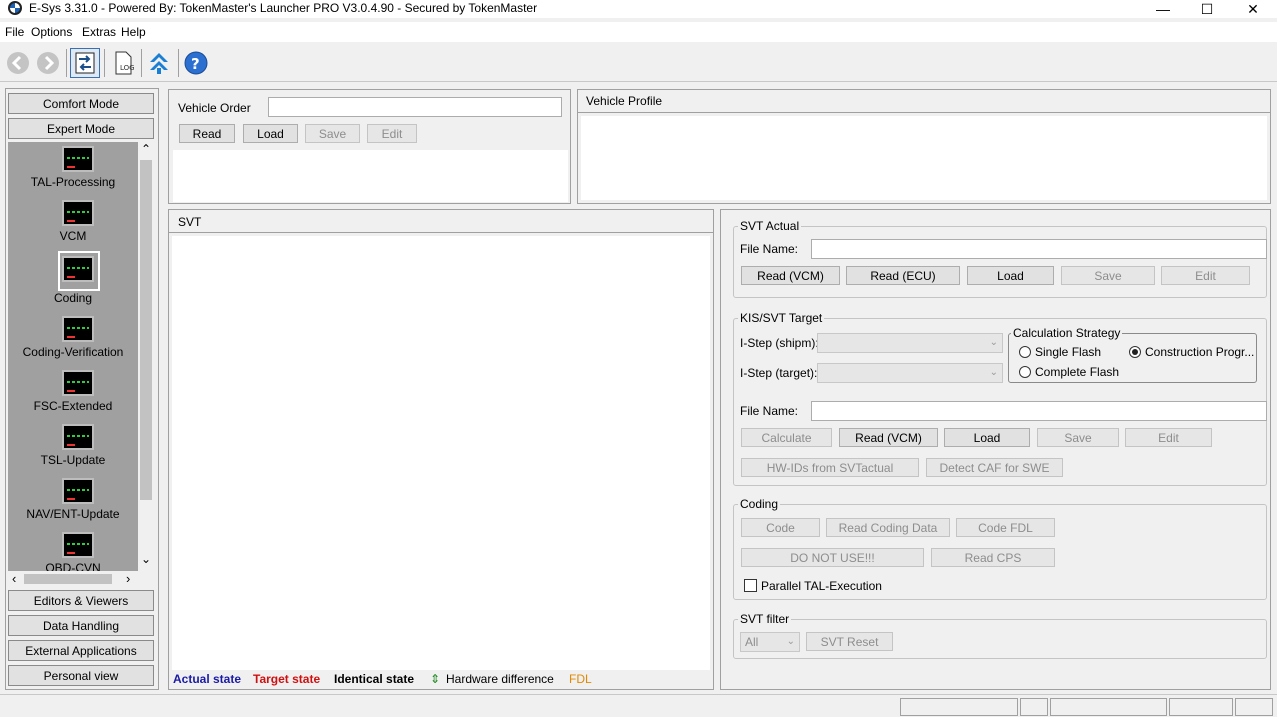 This screenshot has width=1277, height=717. Describe the element at coordinates (994, 467) in the screenshot. I see `detect-caf-button: Detect CAF for SWE` at that location.